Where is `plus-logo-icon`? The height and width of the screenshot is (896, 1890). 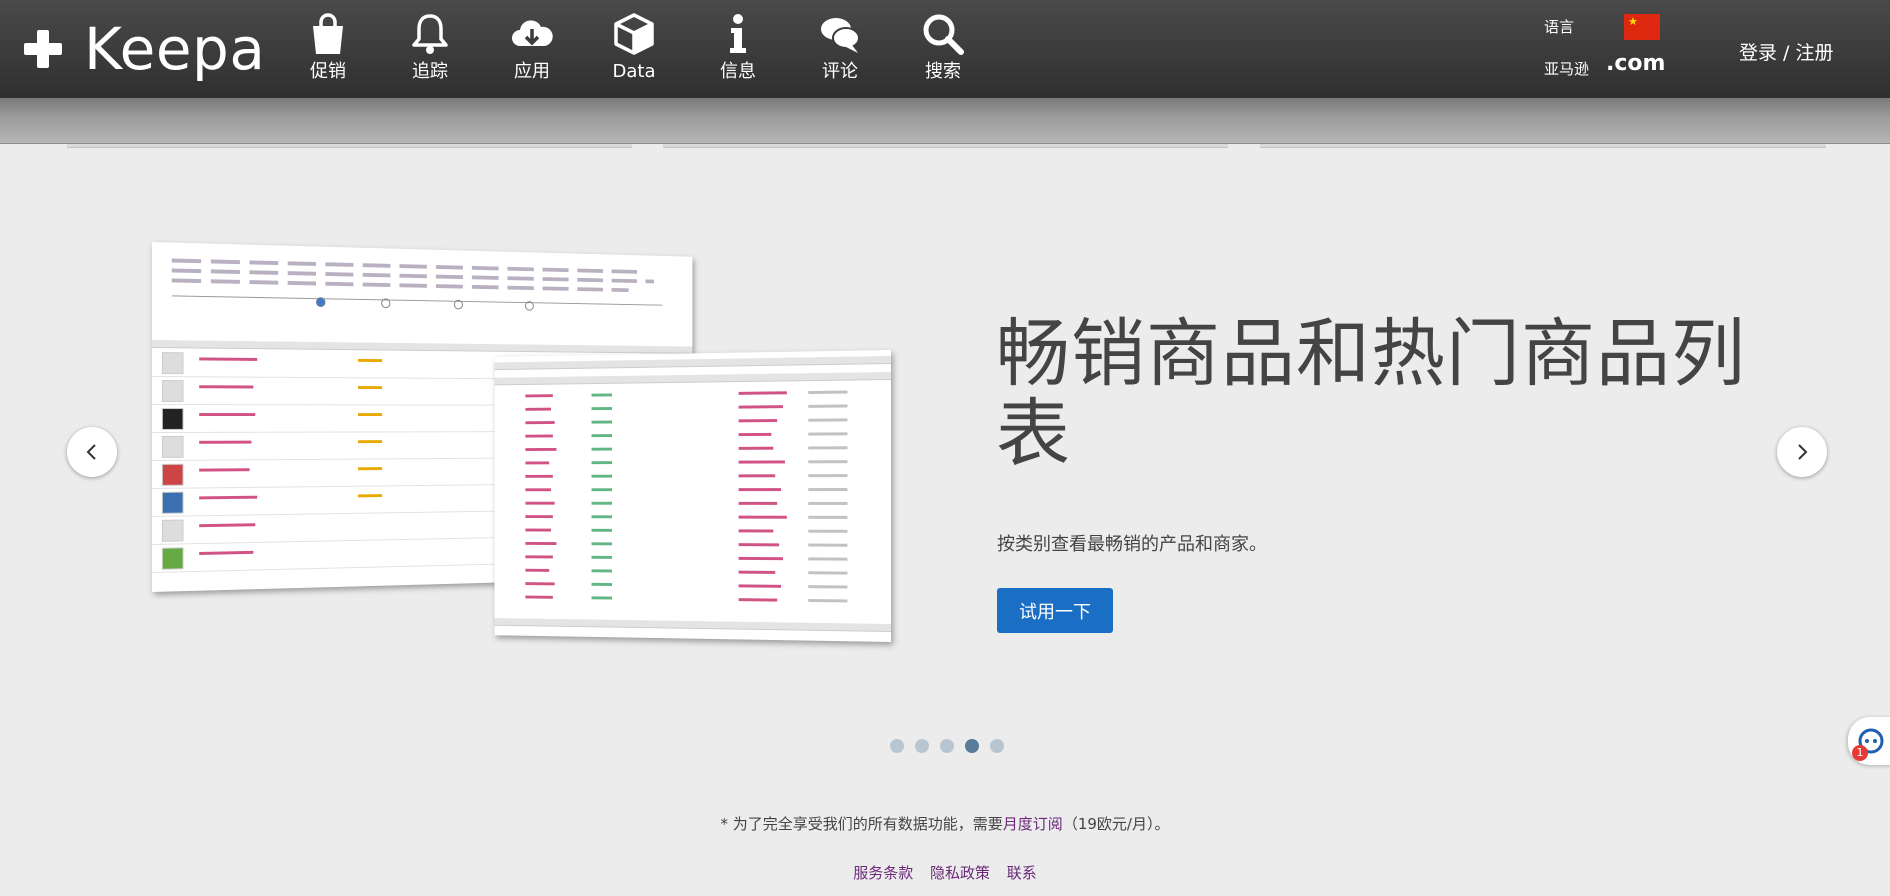 plus-logo-icon is located at coordinates (43, 49).